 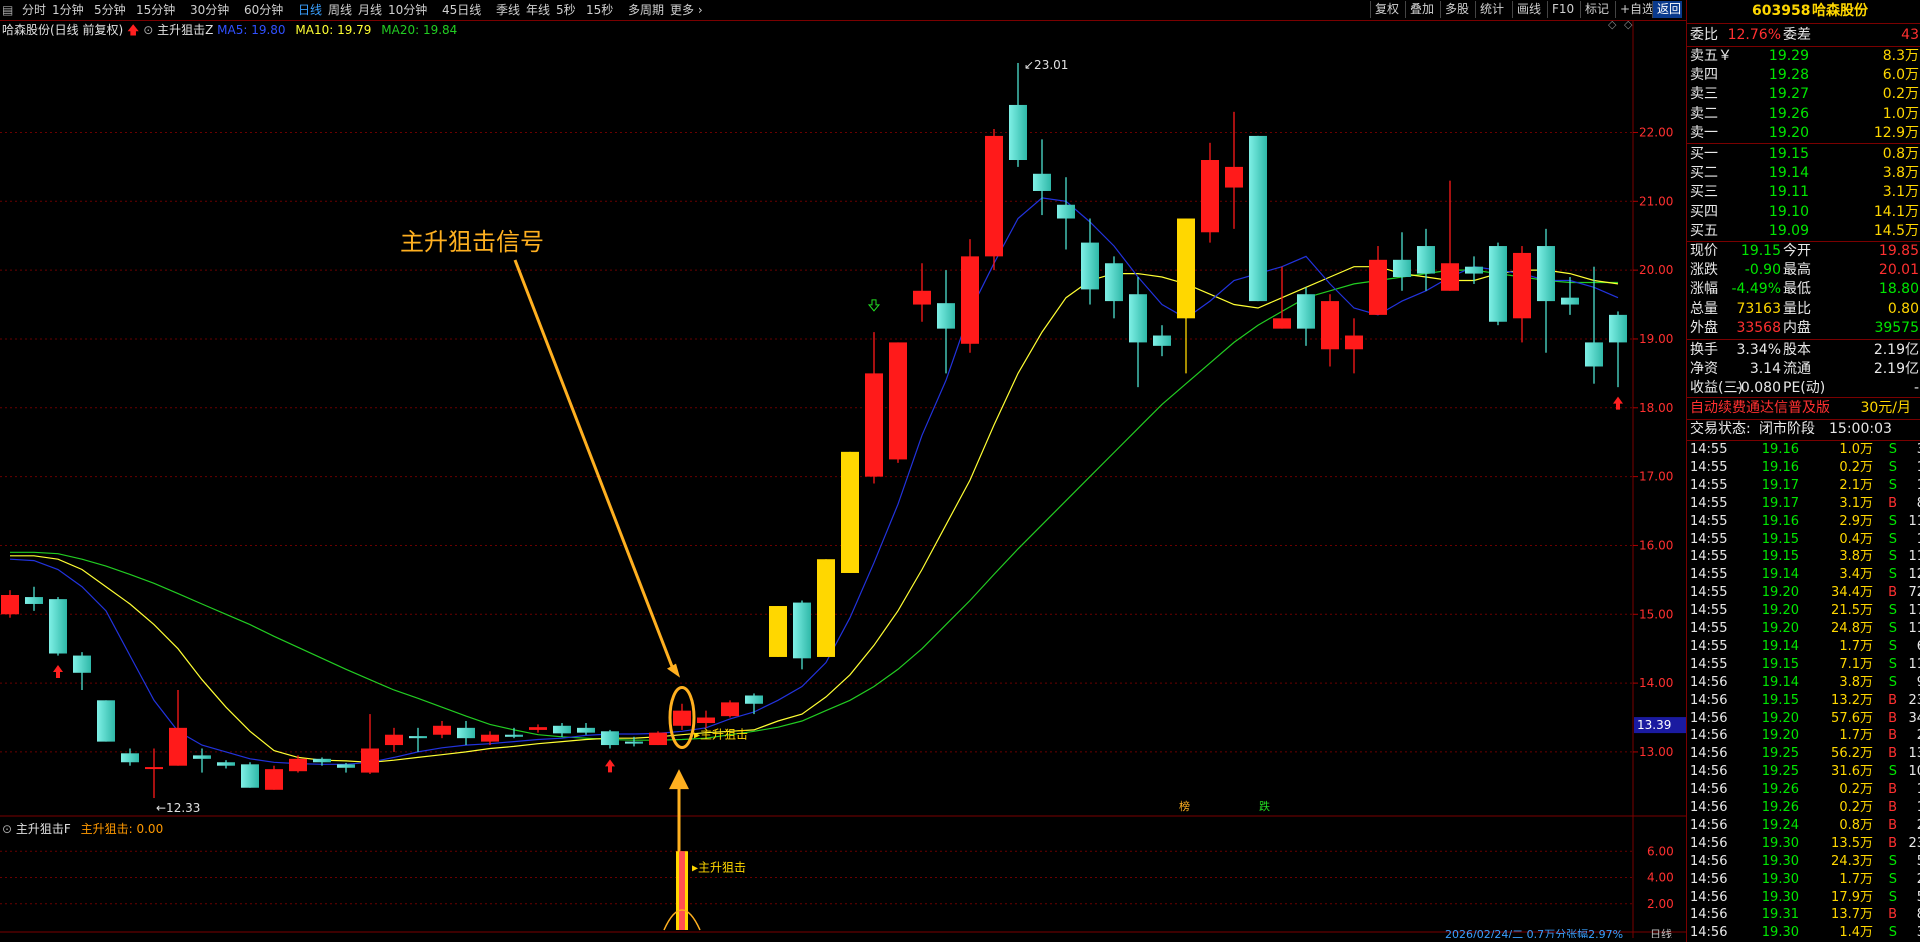 I want to click on tick-row: 14:5619.301.4万S3, so click(x=1803, y=933).